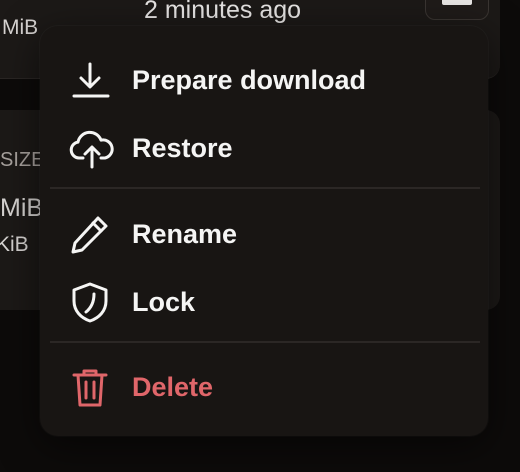 The image size is (520, 472). What do you see at coordinates (93, 148) in the screenshot?
I see `cloud-upload-icon` at bounding box center [93, 148].